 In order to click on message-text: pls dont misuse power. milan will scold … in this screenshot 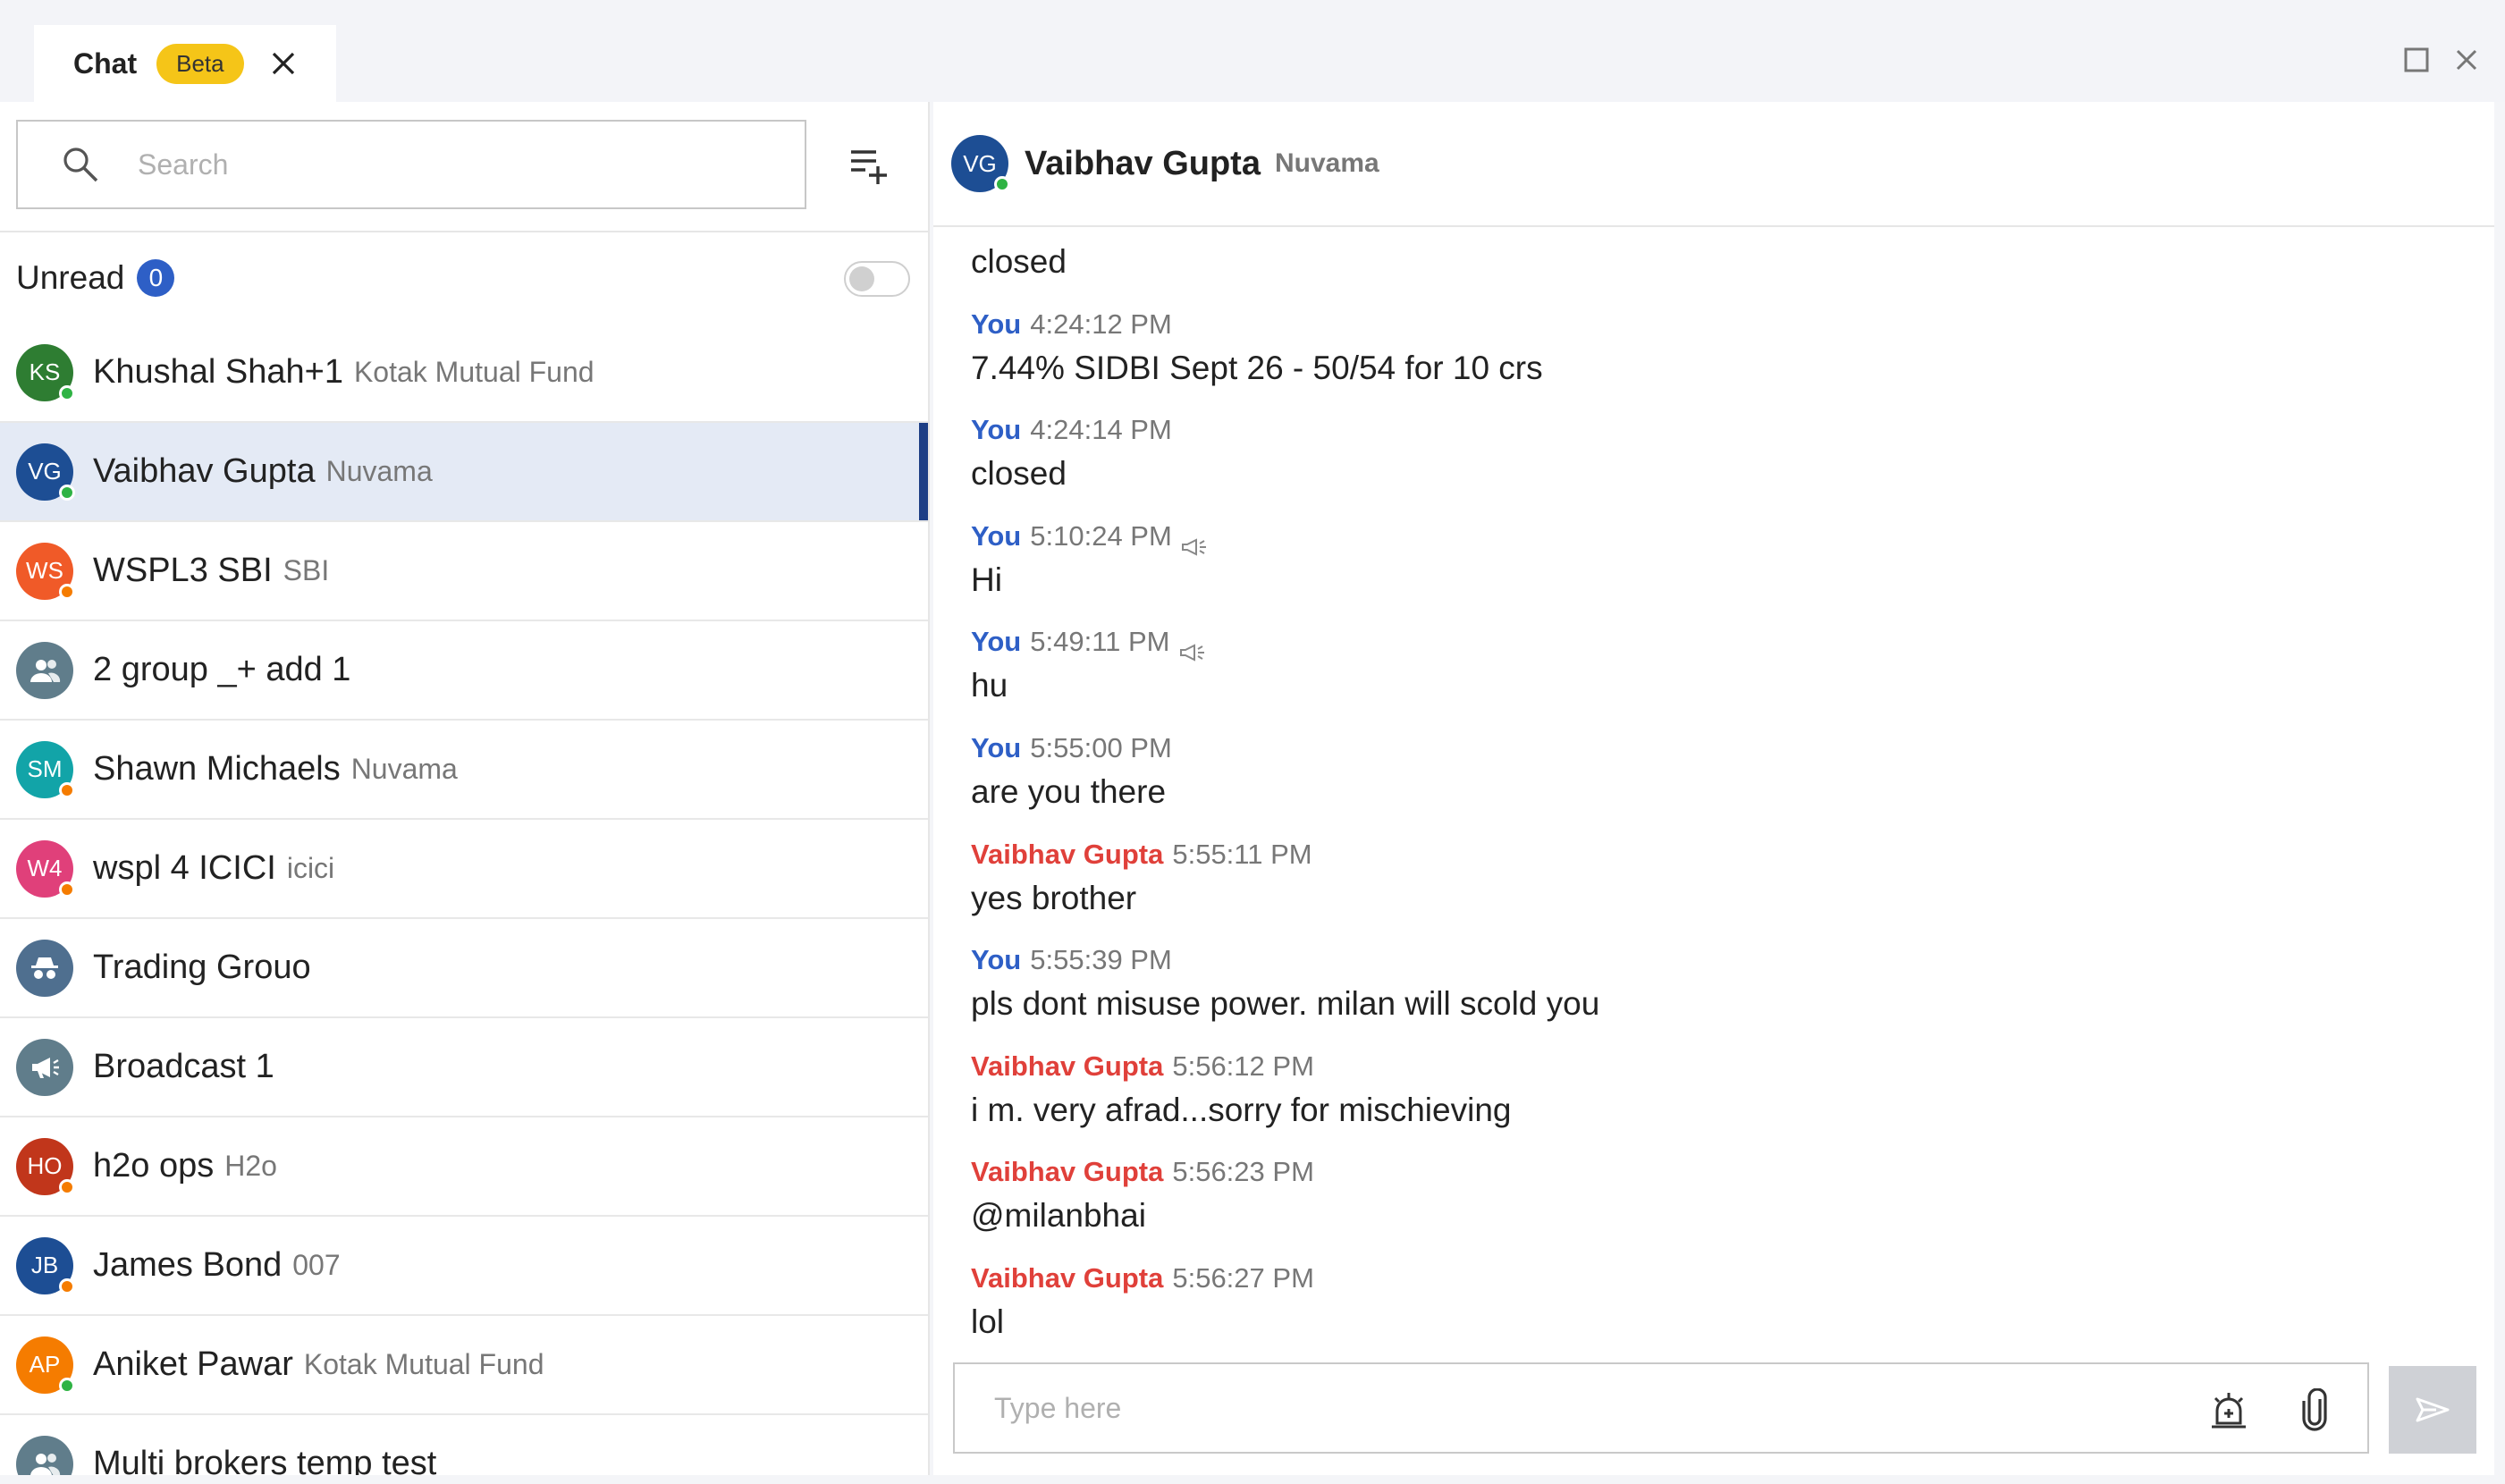, I will do `click(1285, 1004)`.